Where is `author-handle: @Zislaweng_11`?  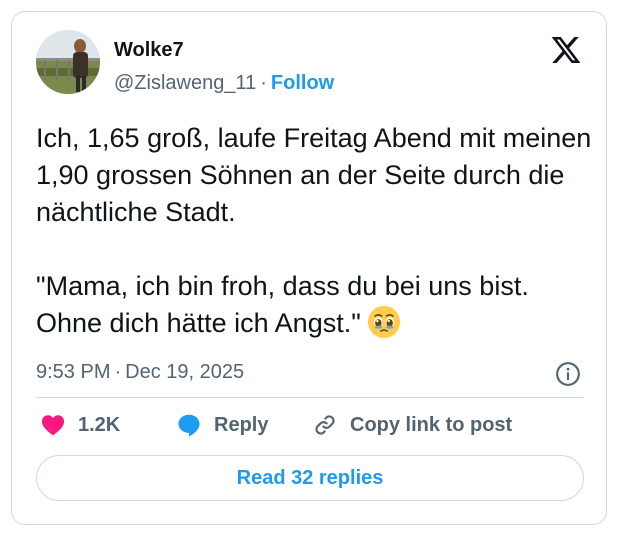
author-handle: @Zislaweng_11 is located at coordinates (185, 83).